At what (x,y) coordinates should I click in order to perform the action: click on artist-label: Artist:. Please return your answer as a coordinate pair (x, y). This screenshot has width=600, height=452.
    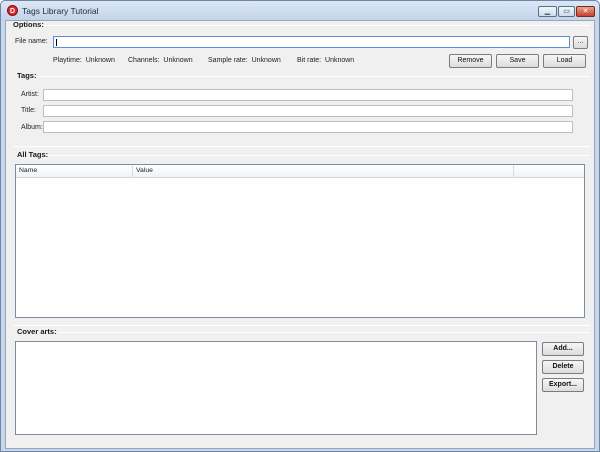
    Looking at the image, I should click on (30, 94).